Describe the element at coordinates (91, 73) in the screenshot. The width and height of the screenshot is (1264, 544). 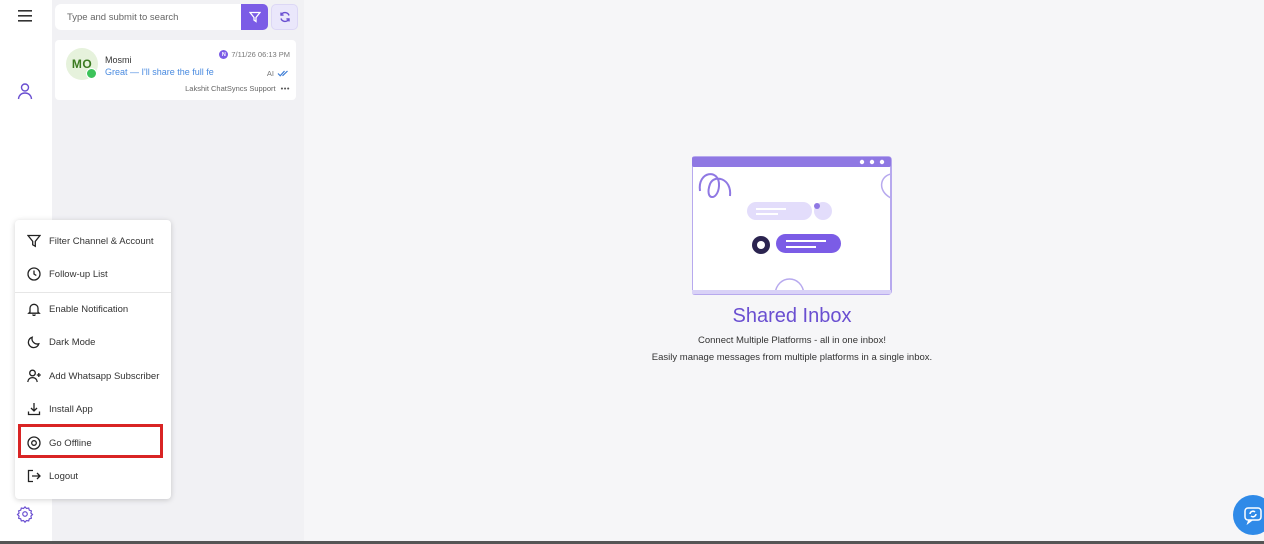
I see `whatsapp-channel-icon` at that location.